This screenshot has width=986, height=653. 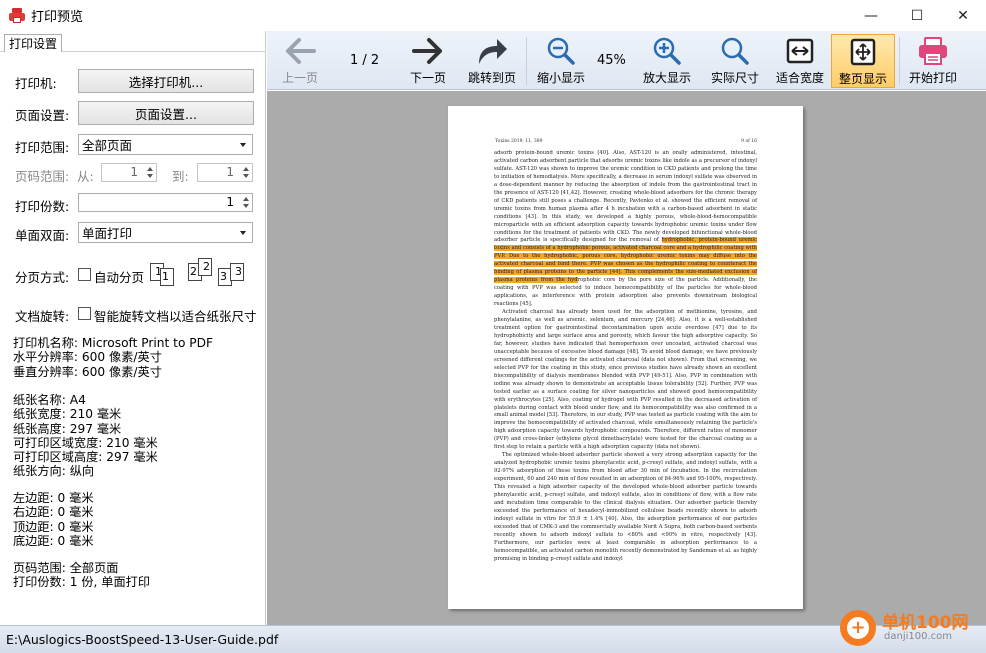 I want to click on duplex-value: 单面打印, so click(x=107, y=233).